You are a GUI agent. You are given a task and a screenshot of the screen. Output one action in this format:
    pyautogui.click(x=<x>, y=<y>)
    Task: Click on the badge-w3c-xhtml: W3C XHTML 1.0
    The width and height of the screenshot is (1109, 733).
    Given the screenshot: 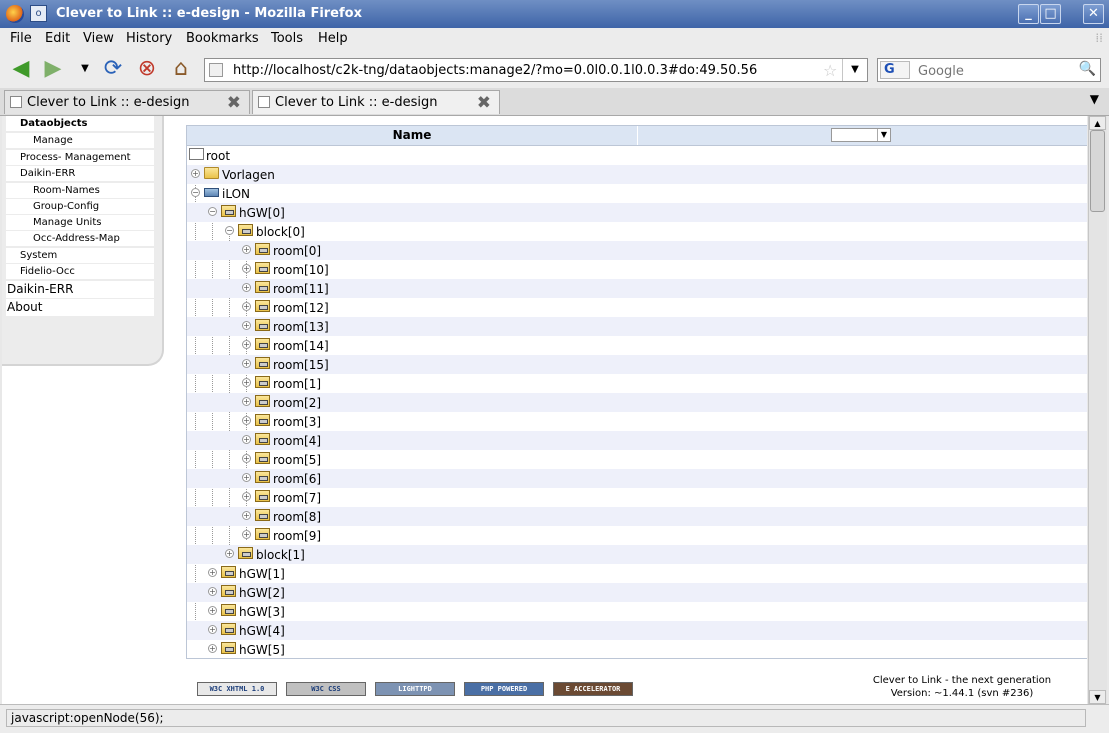 What is the action you would take?
    pyautogui.click(x=237, y=689)
    